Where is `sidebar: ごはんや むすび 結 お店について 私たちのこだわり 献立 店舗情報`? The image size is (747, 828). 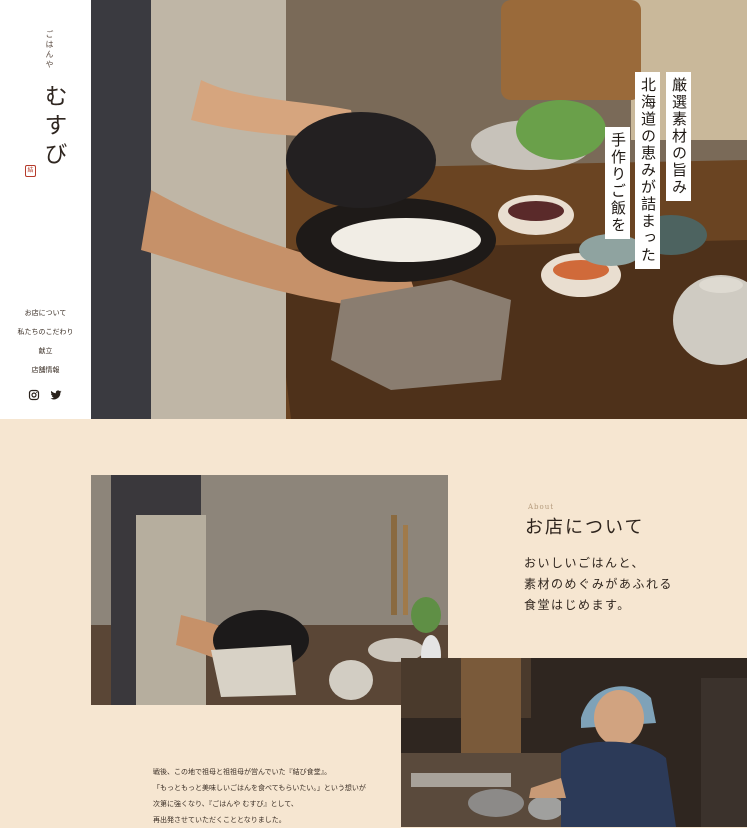
sidebar: ごはんや むすび 結 お店について 私たちのこだわり 献立 店舗情報 is located at coordinates (45, 209).